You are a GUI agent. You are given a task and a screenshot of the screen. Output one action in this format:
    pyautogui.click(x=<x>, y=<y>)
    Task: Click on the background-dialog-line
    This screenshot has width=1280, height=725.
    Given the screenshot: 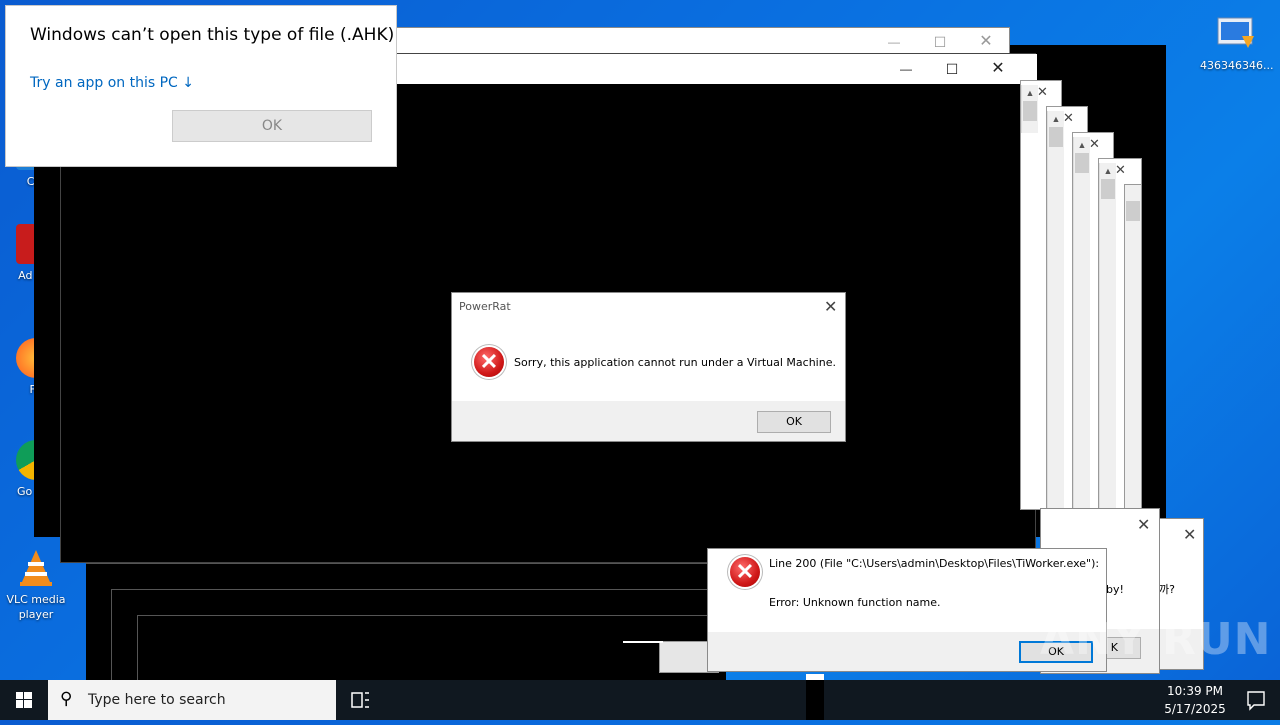 What is the action you would take?
    pyautogui.click(x=643, y=642)
    